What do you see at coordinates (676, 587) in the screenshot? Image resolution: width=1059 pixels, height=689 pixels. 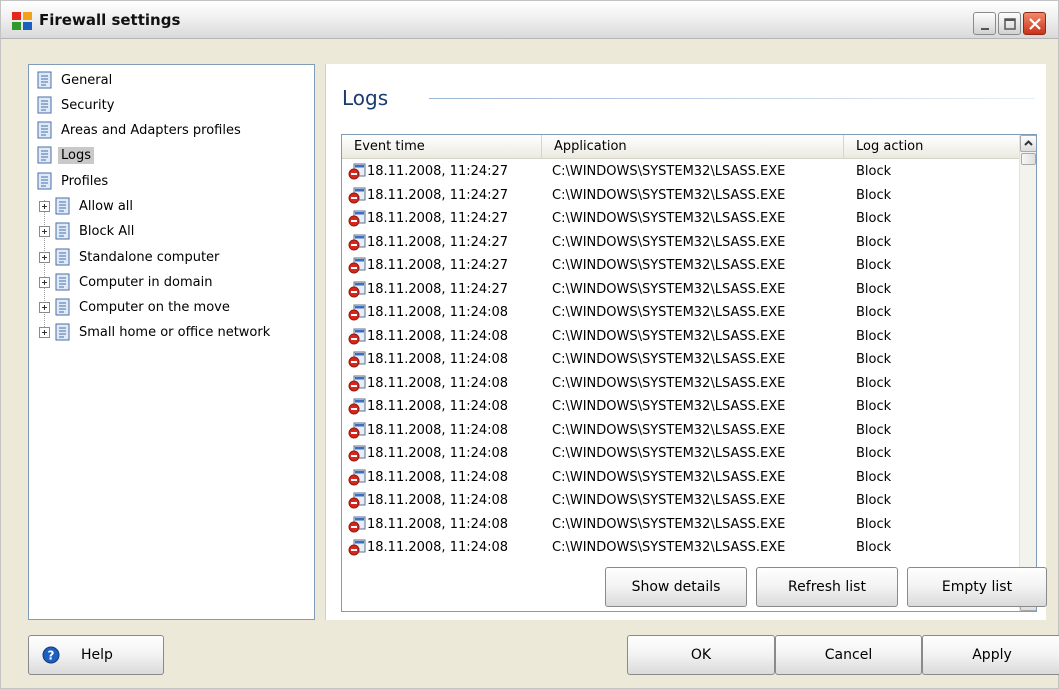 I see `show-details-button: Show details` at bounding box center [676, 587].